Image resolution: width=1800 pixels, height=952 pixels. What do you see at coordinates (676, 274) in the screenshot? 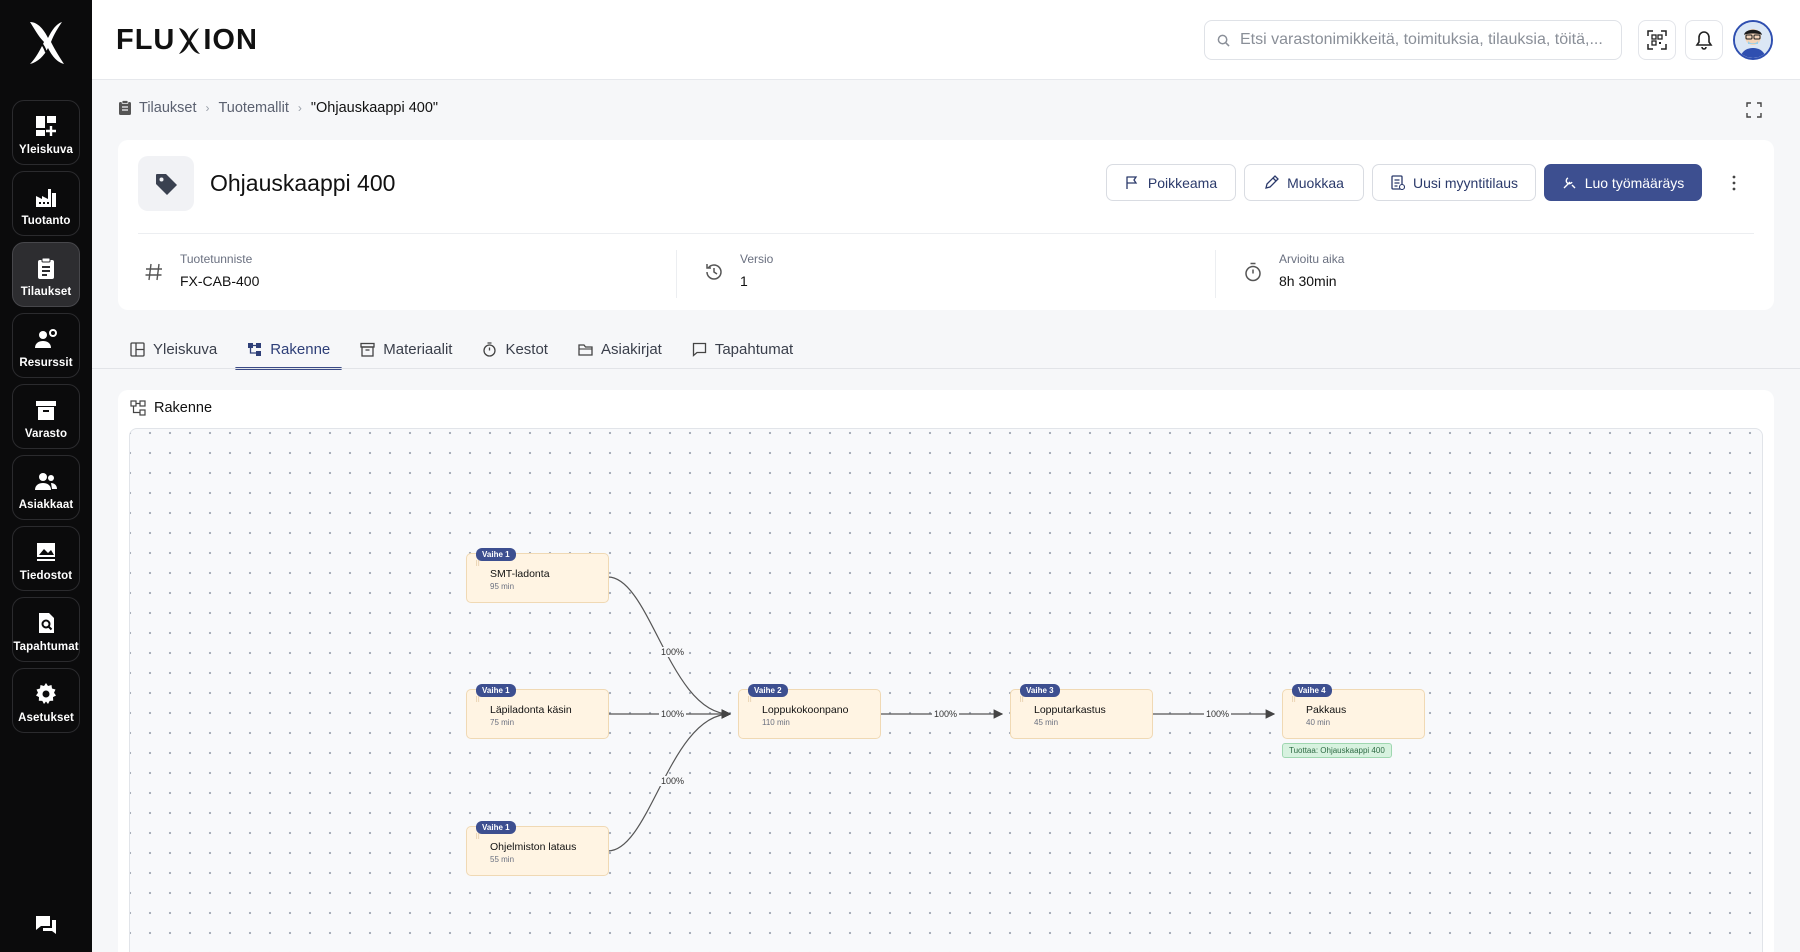
I see `meta-divider` at bounding box center [676, 274].